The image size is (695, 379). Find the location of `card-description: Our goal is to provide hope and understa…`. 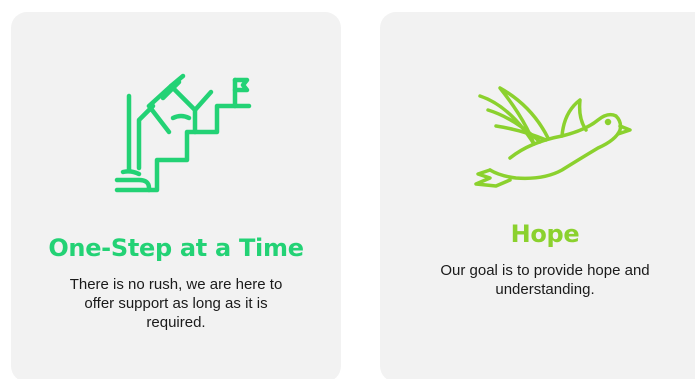

card-description: Our goal is to provide hope and understa… is located at coordinates (545, 280).